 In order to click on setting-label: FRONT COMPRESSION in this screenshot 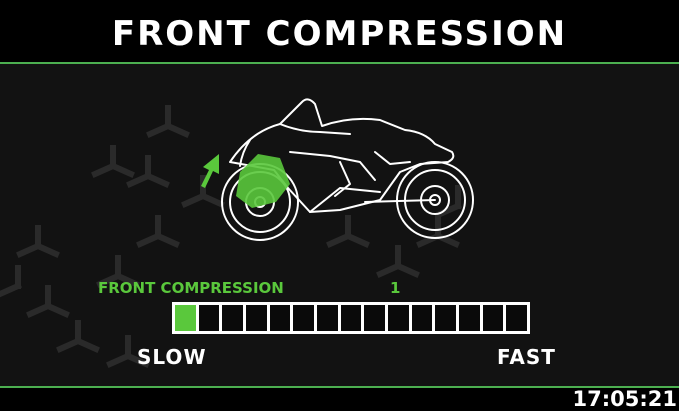, I will do `click(191, 288)`.